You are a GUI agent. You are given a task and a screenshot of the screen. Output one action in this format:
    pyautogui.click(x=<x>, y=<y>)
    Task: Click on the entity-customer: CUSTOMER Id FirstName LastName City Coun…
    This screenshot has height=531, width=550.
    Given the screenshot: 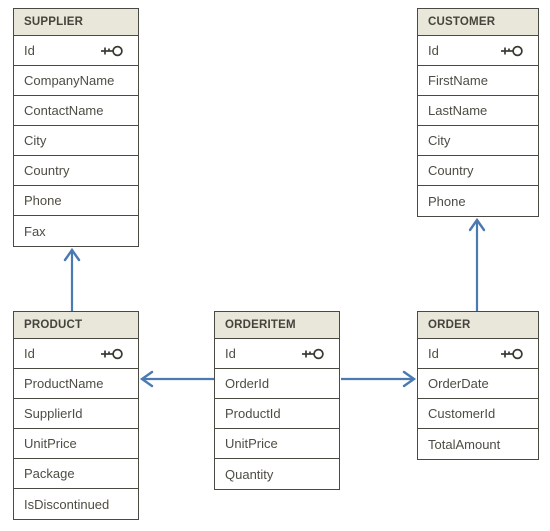 What is the action you would take?
    pyautogui.click(x=478, y=112)
    